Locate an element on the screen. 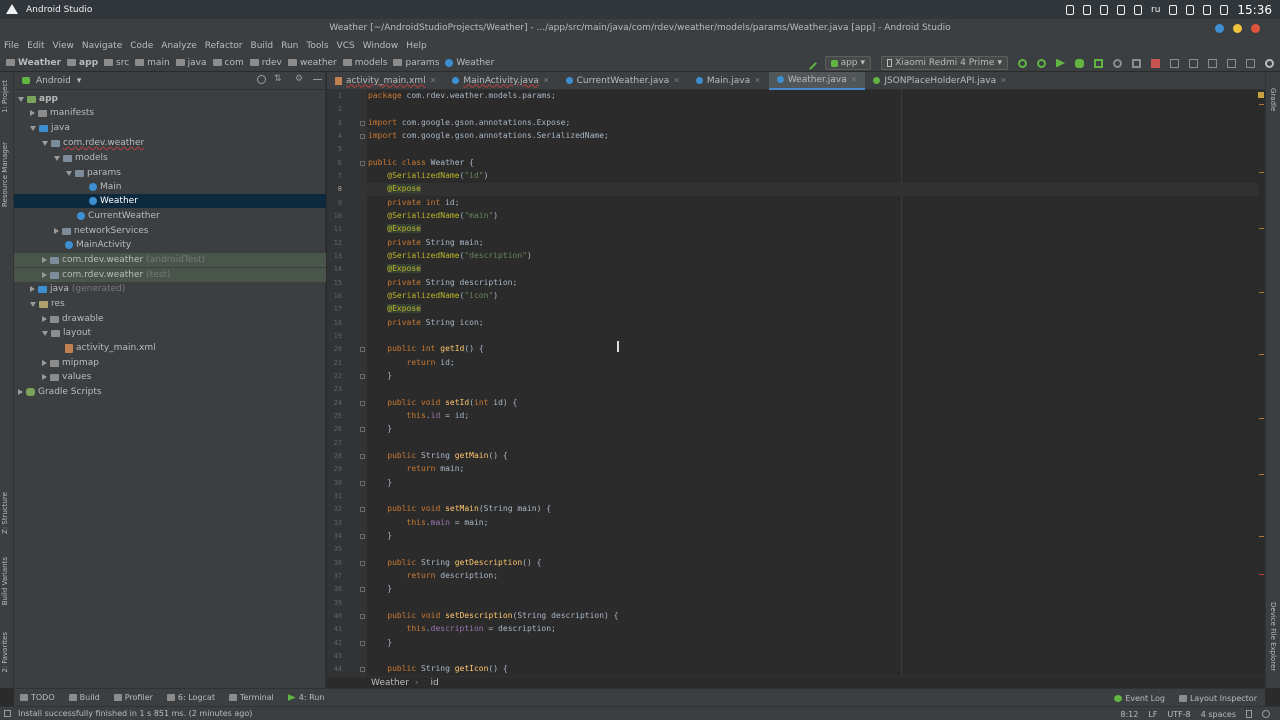  volume-icon is located at coordinates (1138, 9).